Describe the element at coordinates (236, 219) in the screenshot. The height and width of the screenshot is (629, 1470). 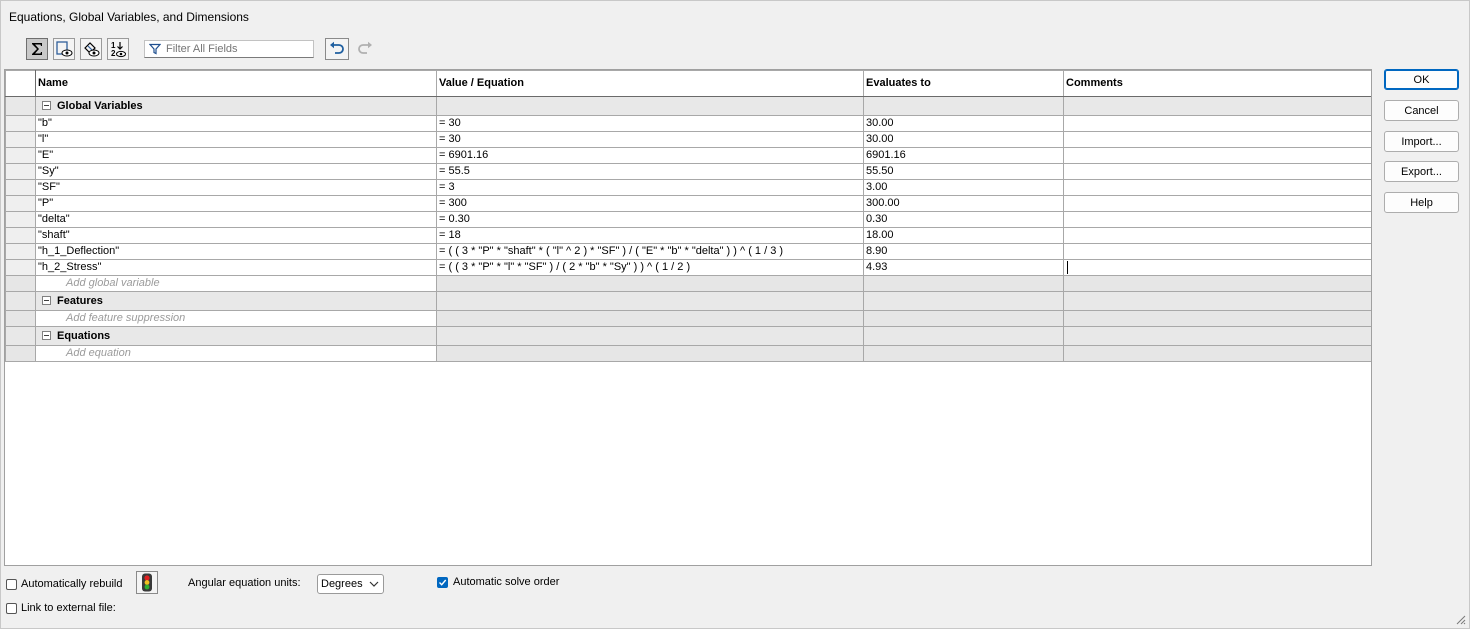
I see `variable-name-cell: "delta"` at that location.